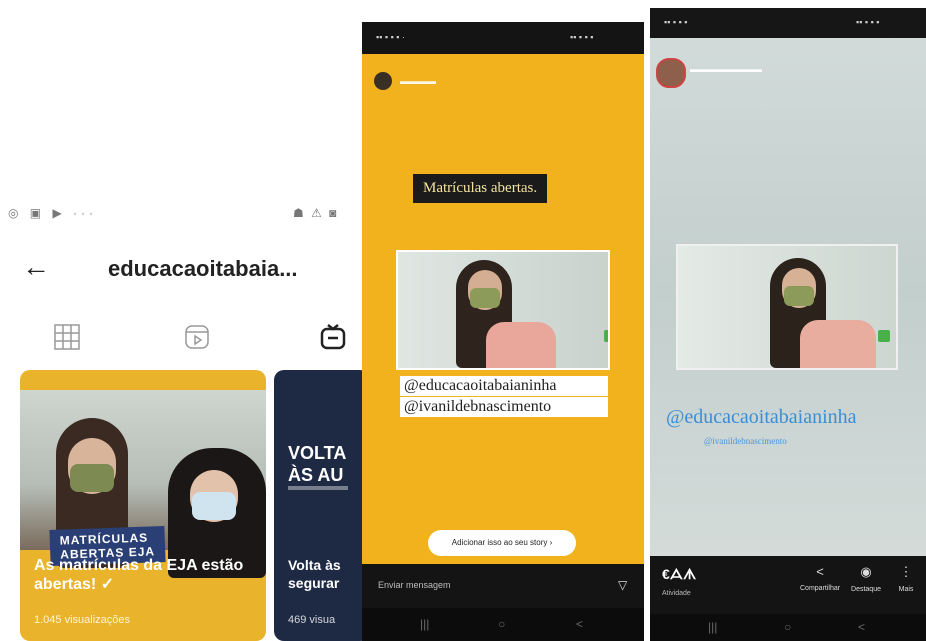 Image resolution: width=926 pixels, height=641 pixels. What do you see at coordinates (745, 441) in the screenshot?
I see `mention-link: @ivanildebnascimento` at bounding box center [745, 441].